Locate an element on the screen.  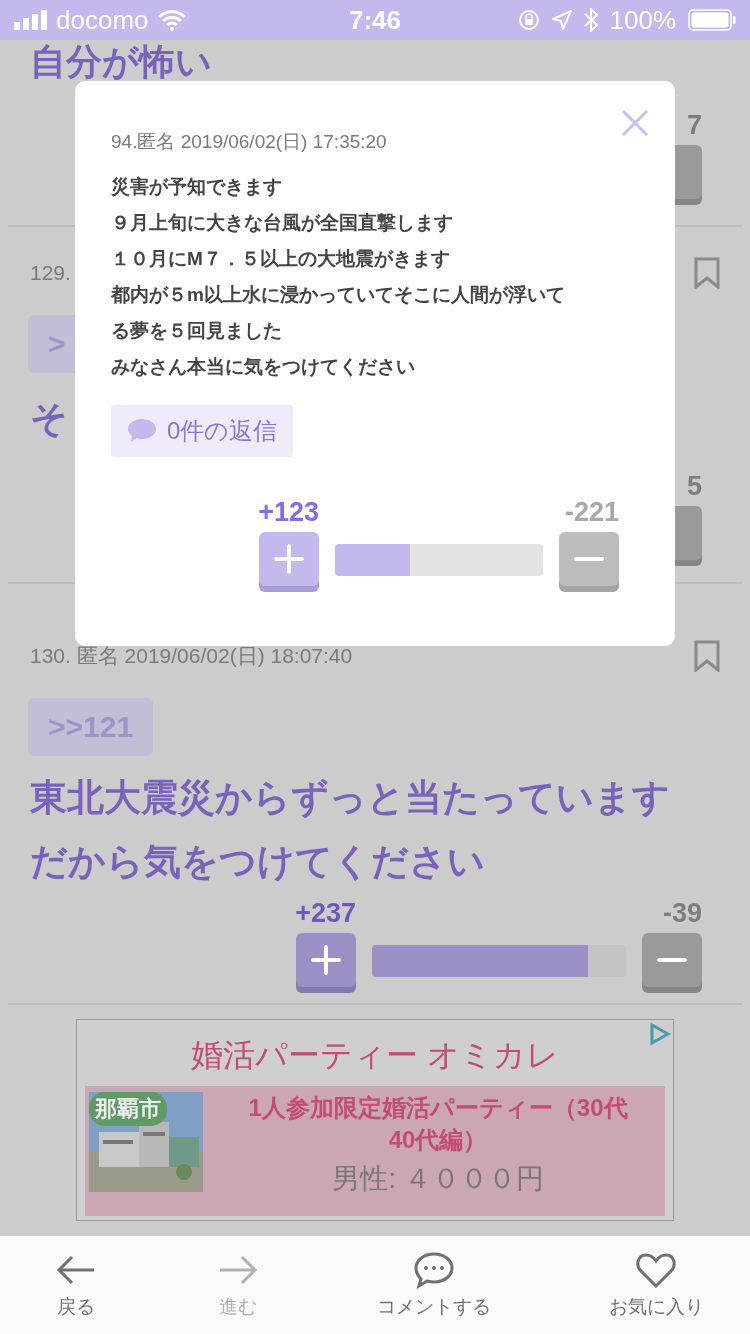
ad-item-title: 1人参加限定婚活パーティー（30代 40代編） is located at coordinates (438, 1124).